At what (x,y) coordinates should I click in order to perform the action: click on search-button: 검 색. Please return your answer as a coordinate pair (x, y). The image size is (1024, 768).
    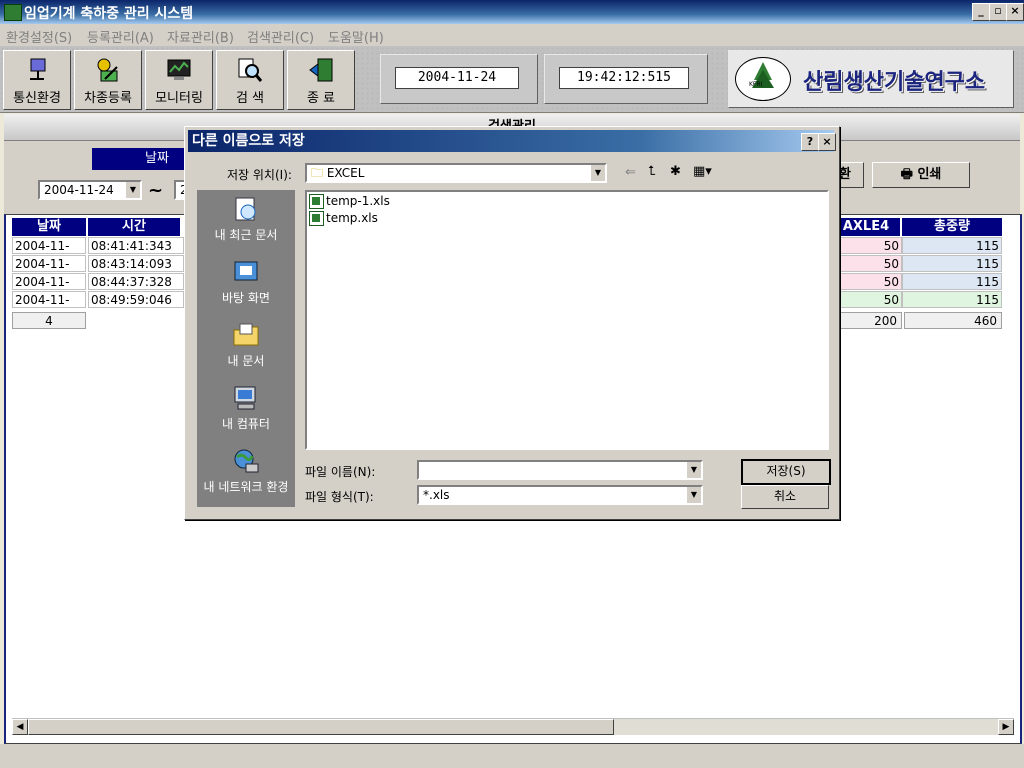
    Looking at the image, I should click on (250, 80).